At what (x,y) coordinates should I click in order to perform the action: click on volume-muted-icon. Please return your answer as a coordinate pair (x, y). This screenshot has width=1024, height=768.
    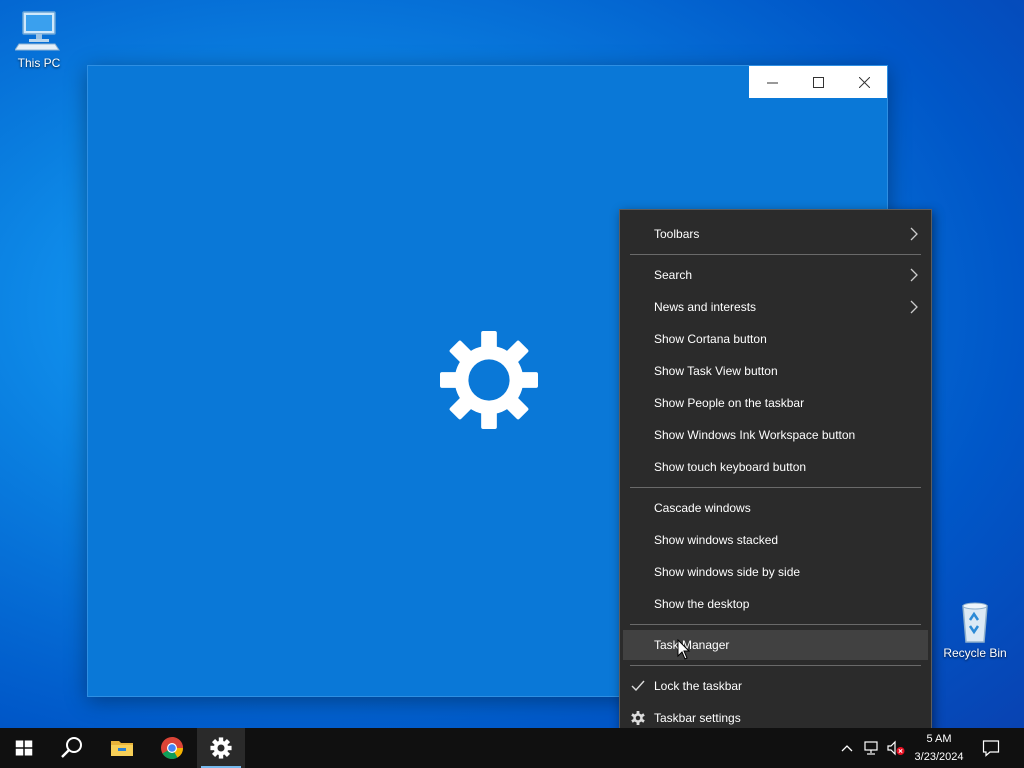
    Looking at the image, I should click on (896, 748).